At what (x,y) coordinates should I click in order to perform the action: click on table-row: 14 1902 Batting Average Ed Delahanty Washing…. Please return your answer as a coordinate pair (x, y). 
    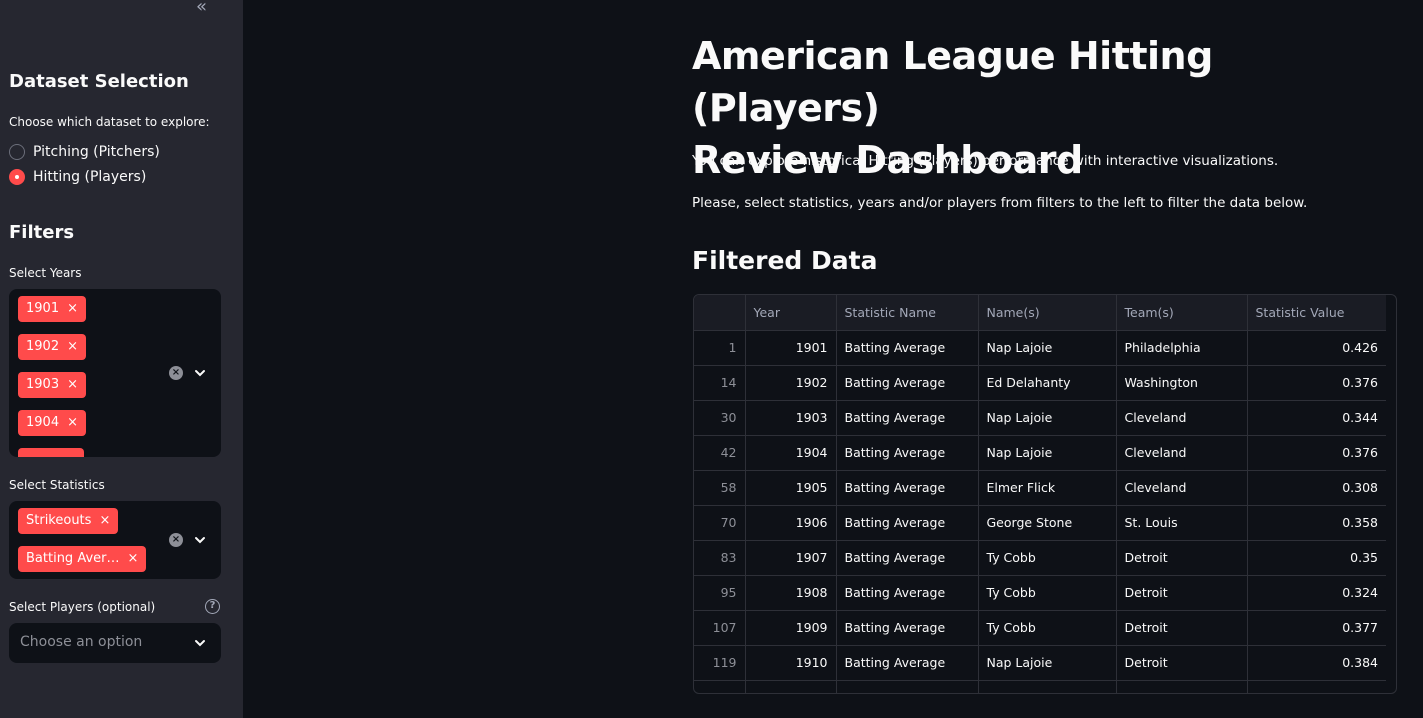
    Looking at the image, I should click on (1040, 383).